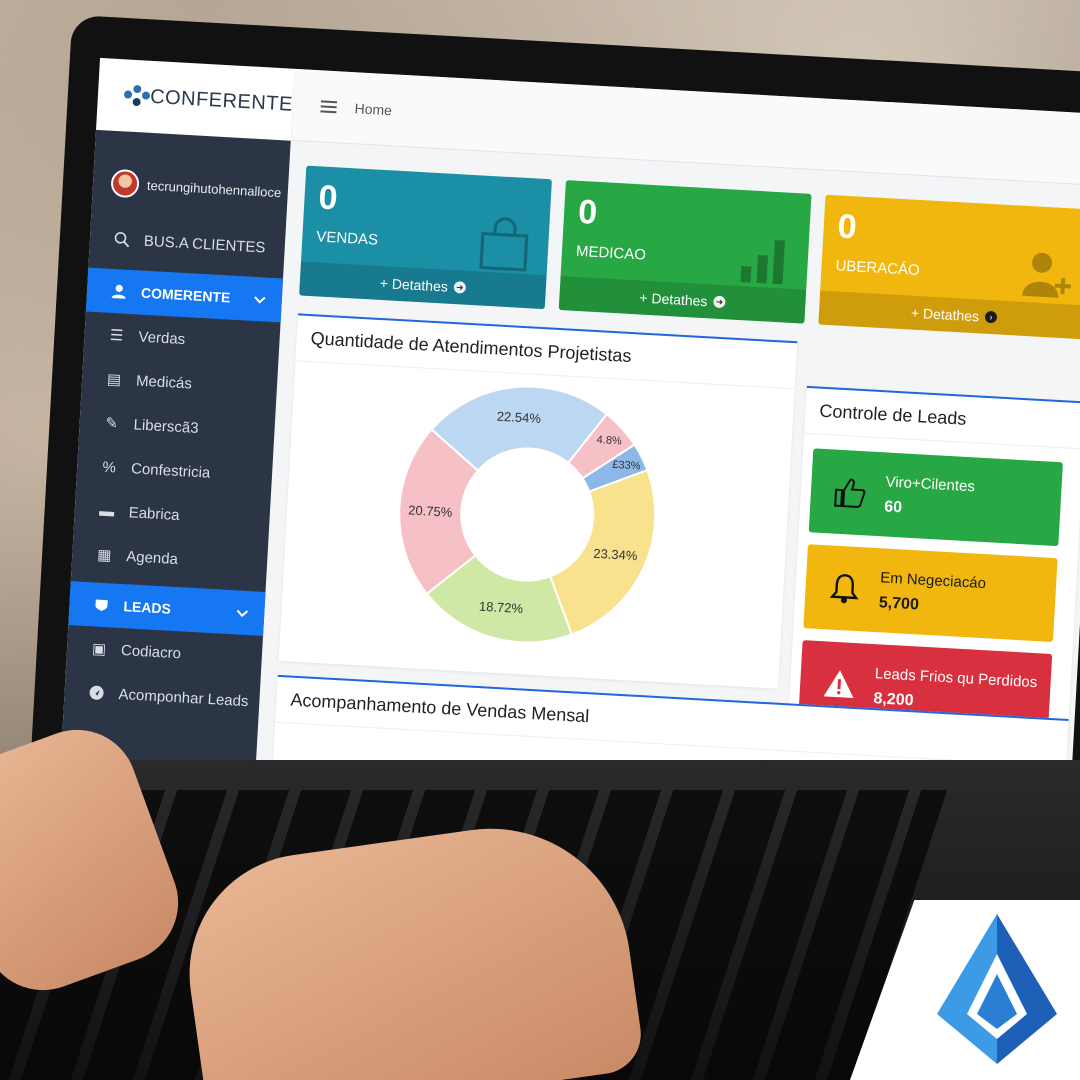  Describe the element at coordinates (997, 989) in the screenshot. I see `pyramid-logo-icon` at that location.